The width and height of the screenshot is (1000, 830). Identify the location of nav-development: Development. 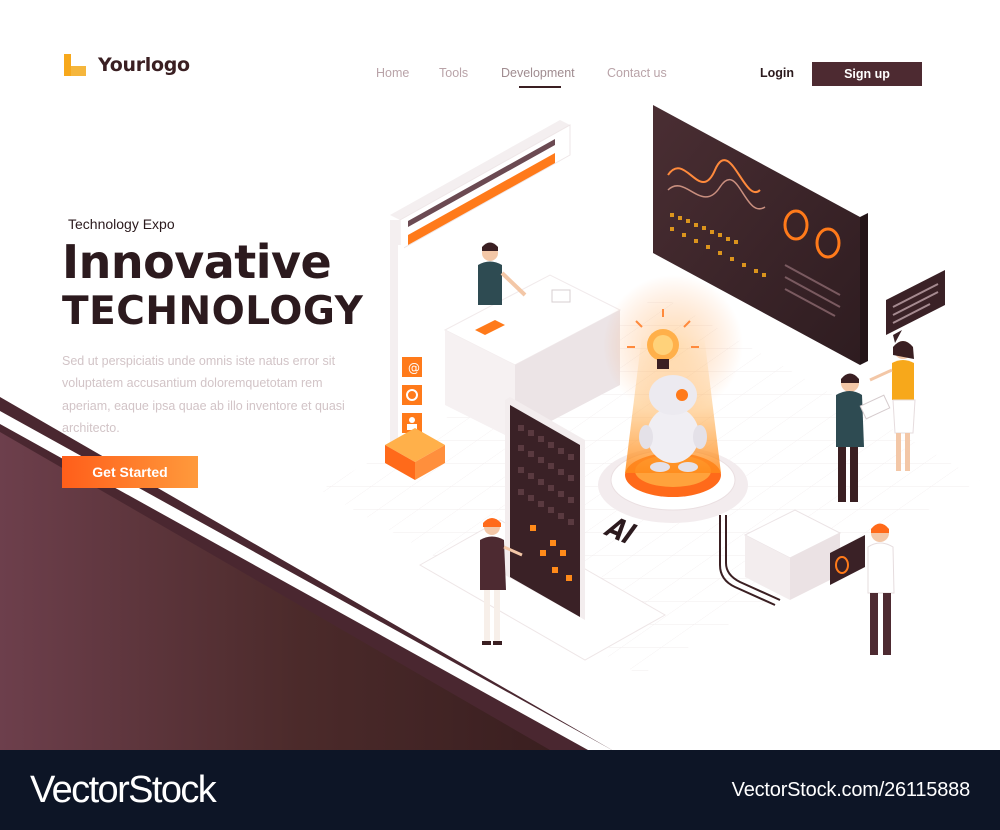
(538, 73).